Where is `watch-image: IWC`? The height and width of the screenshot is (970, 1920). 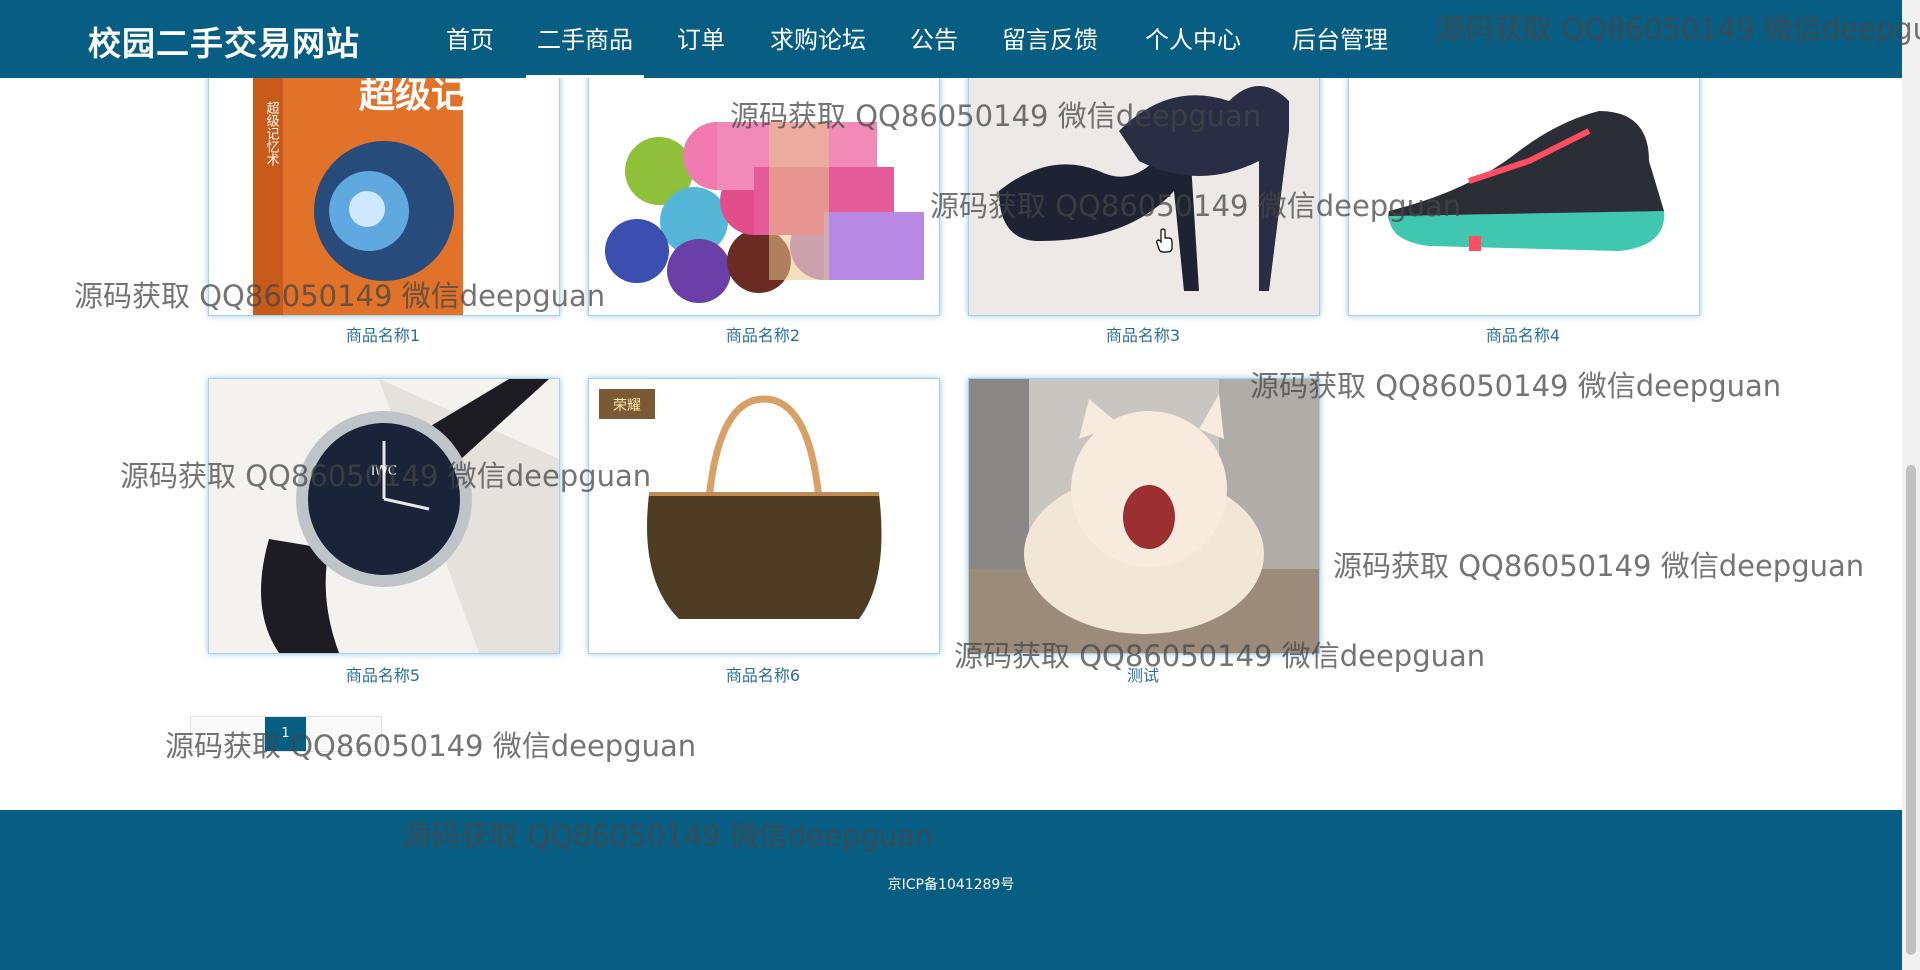 watch-image: IWC is located at coordinates (384, 516).